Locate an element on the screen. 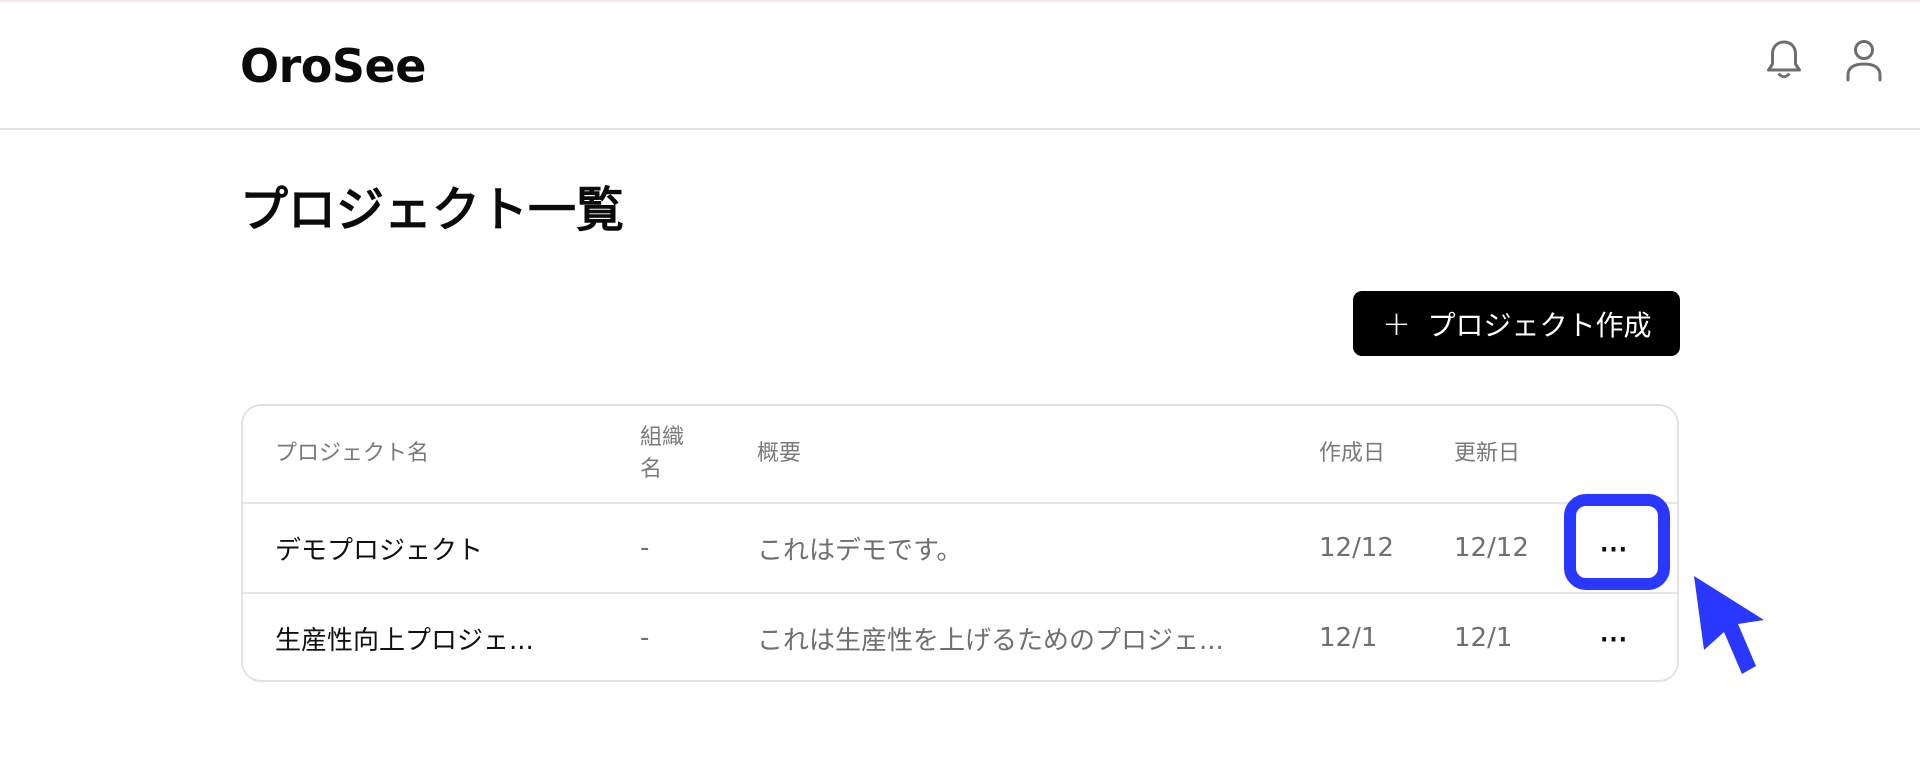  create-project-label: プロジェクト作成 is located at coordinates (1539, 325).